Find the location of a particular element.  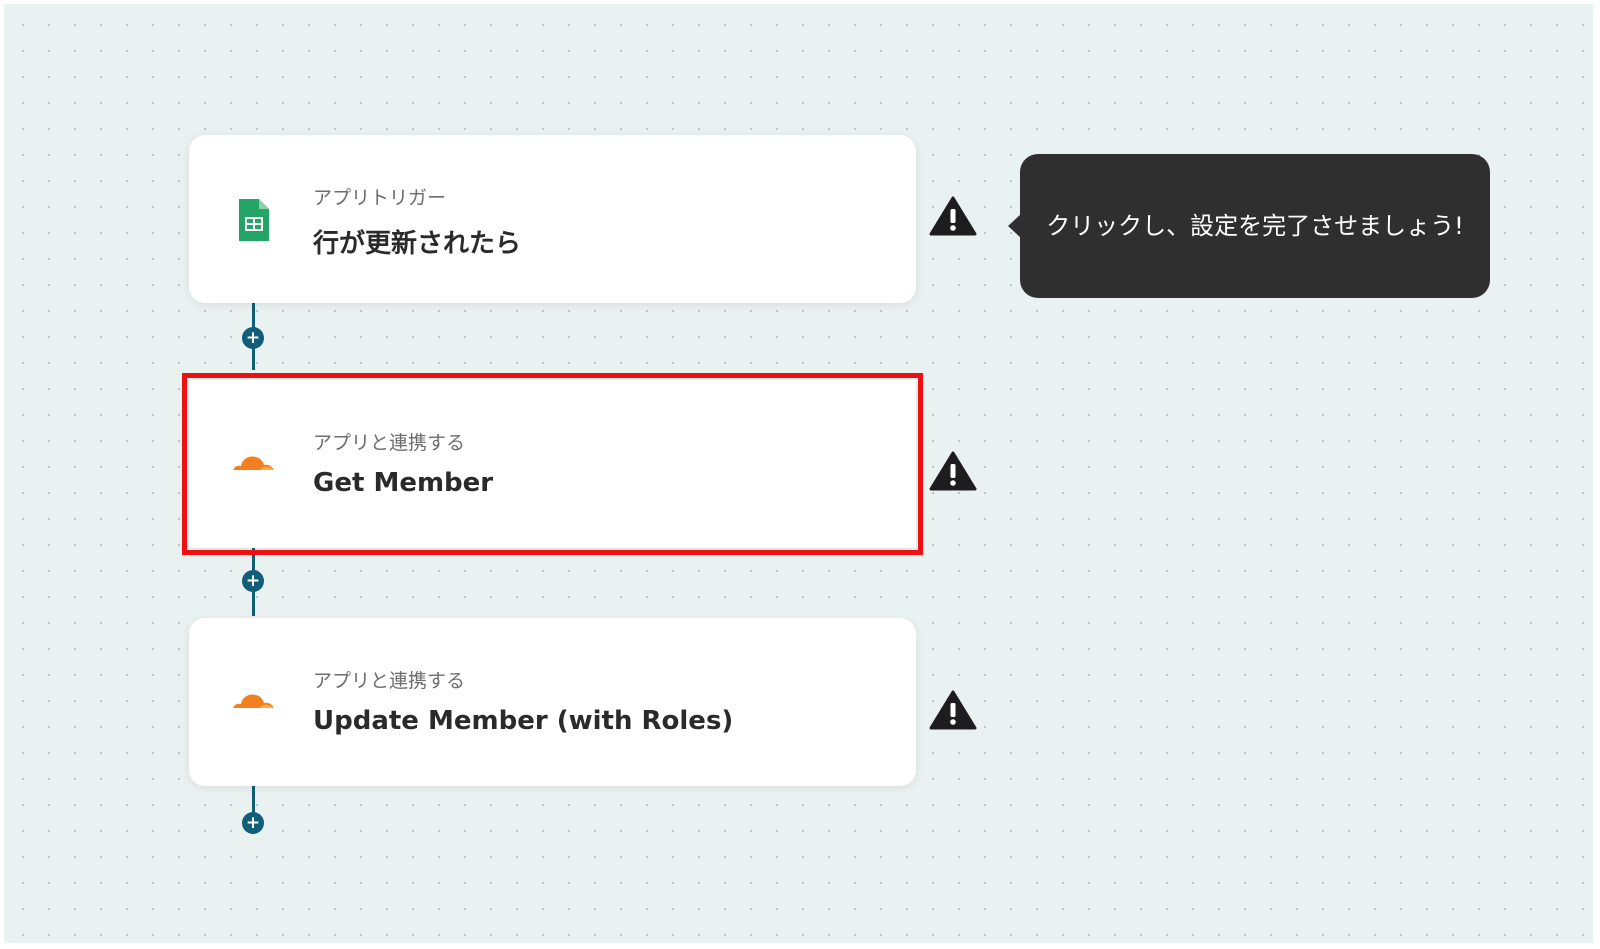

step-title: Update Member (with Roles) is located at coordinates (523, 721).